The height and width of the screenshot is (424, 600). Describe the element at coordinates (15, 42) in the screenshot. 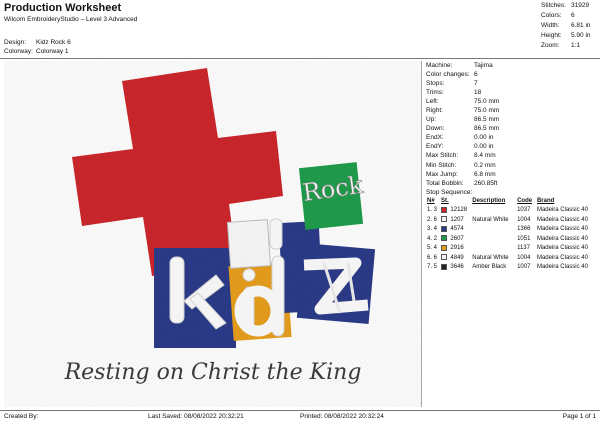

I see `design-label: Design:` at that location.